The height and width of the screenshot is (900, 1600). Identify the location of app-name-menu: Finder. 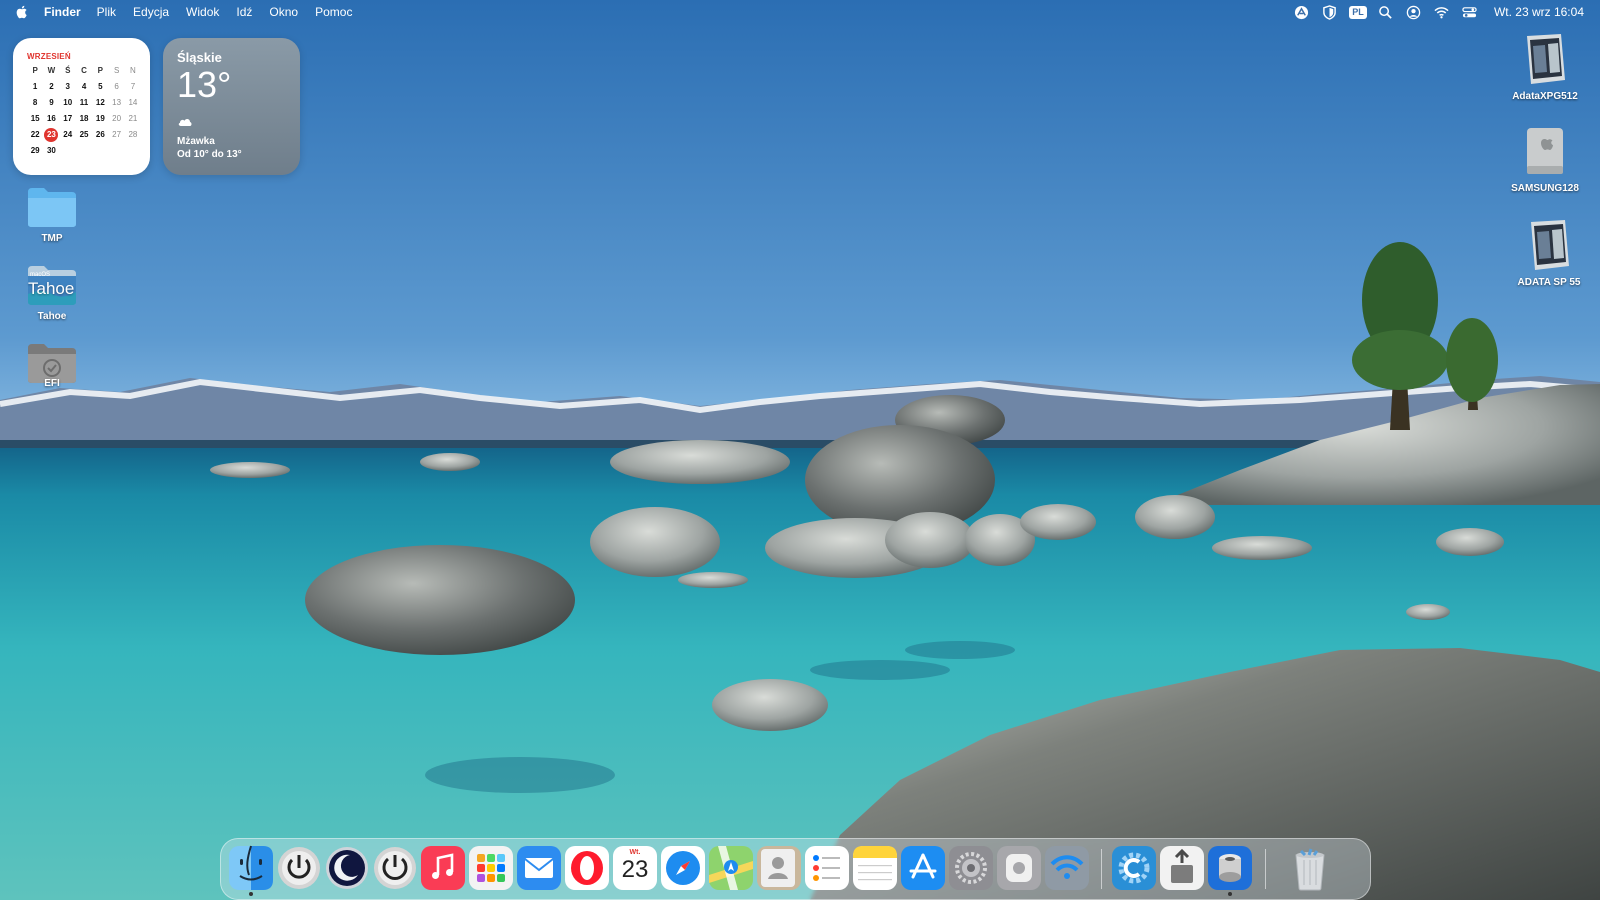
(62, 12).